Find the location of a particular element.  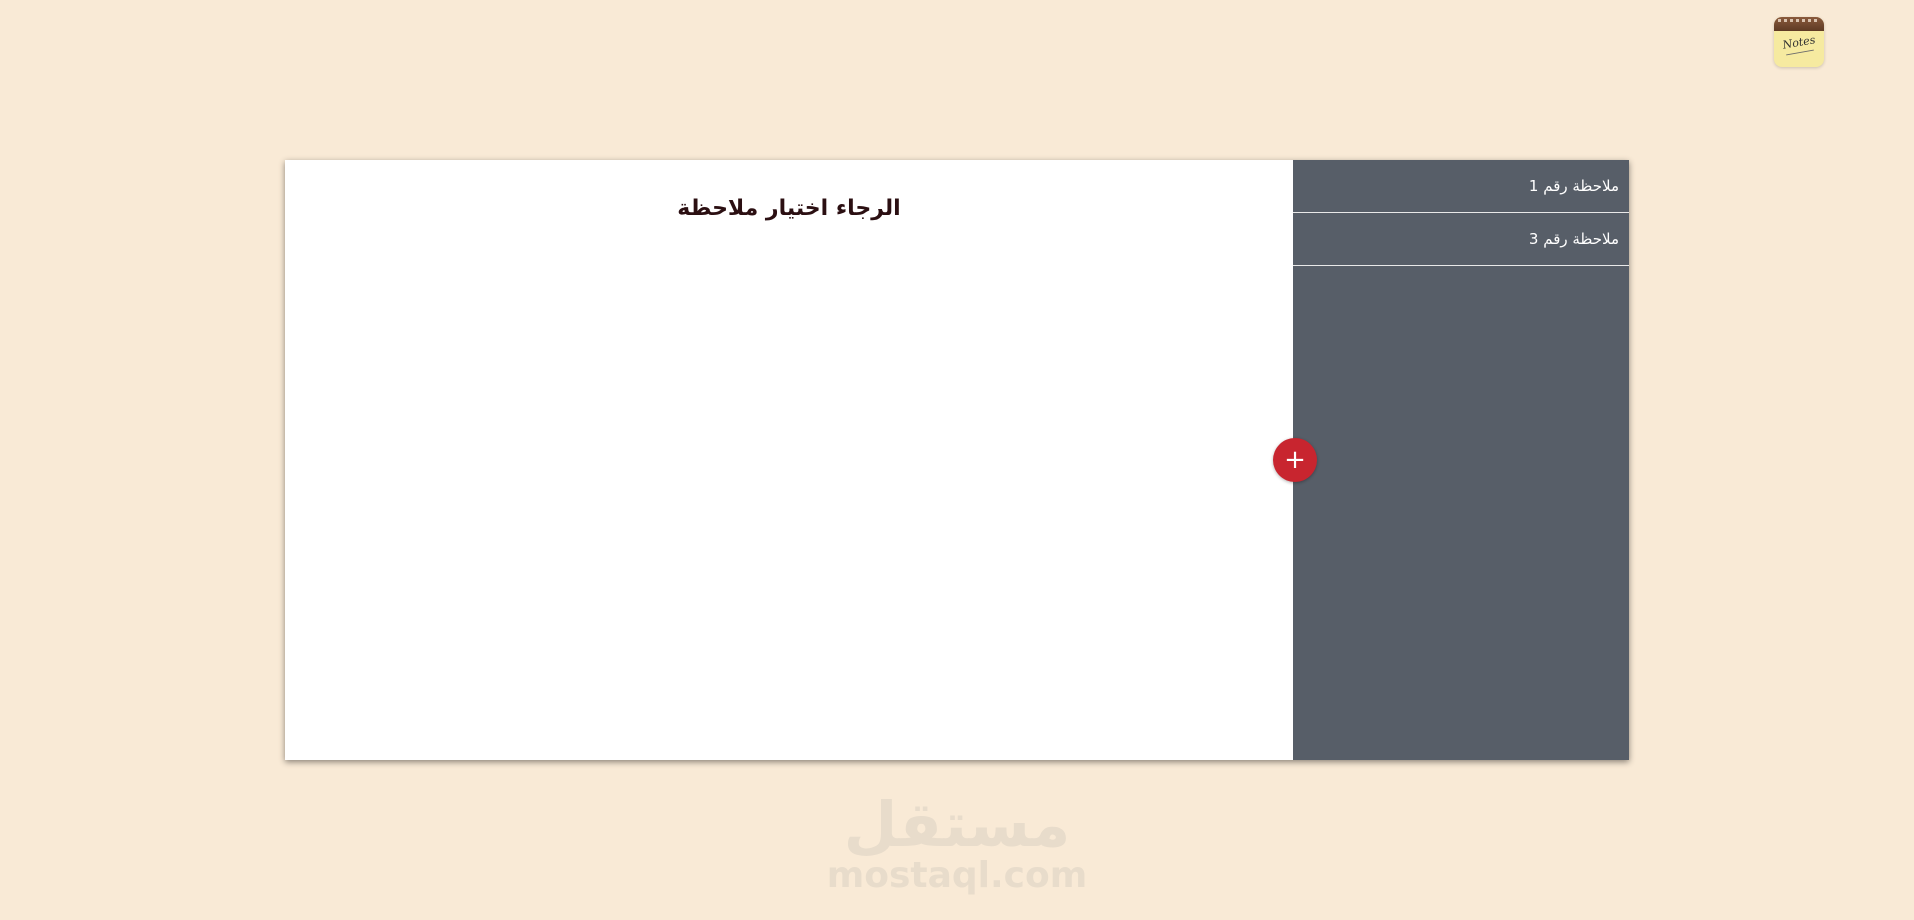

add-note-button: + is located at coordinates (1295, 460).